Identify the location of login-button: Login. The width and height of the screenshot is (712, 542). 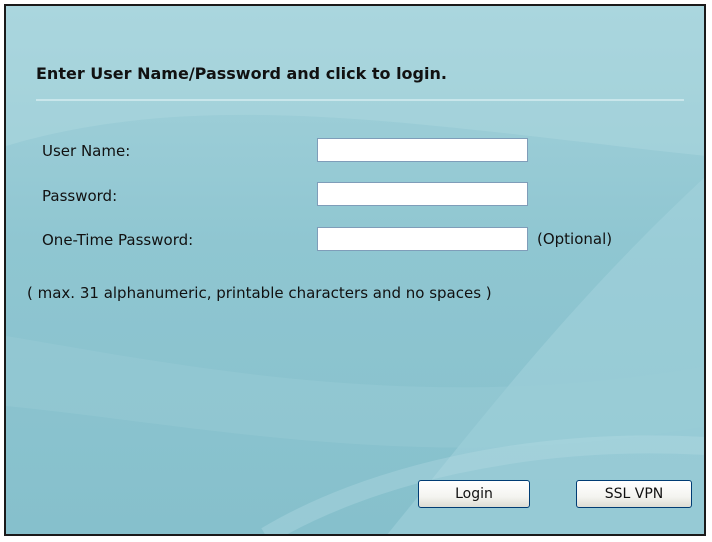
(474, 494).